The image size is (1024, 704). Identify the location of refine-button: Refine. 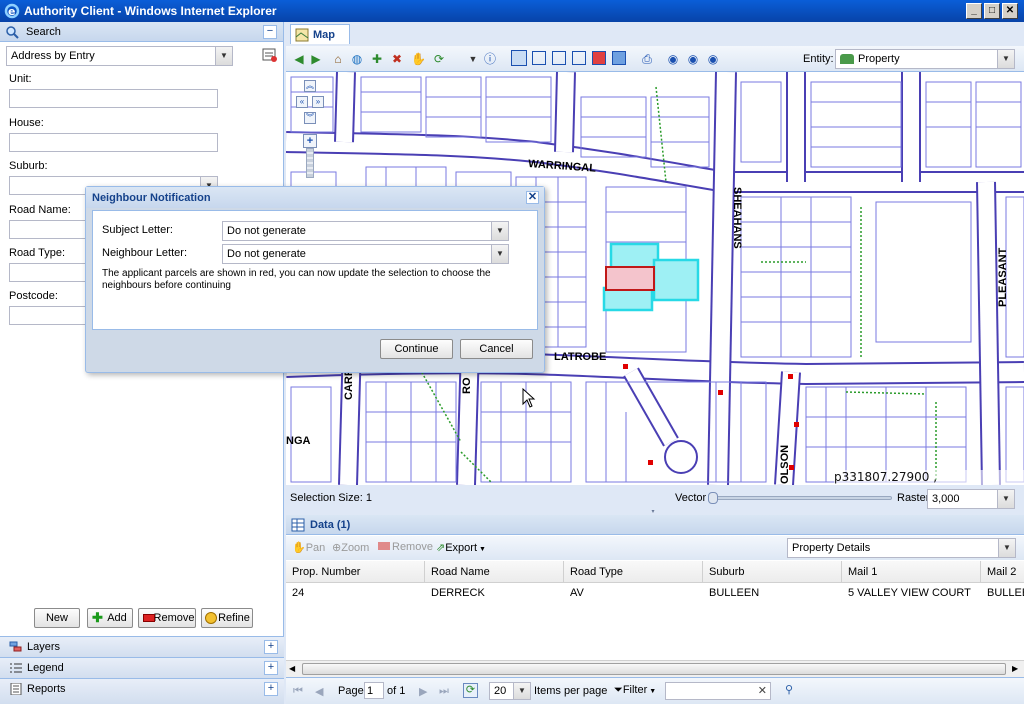
(227, 618).